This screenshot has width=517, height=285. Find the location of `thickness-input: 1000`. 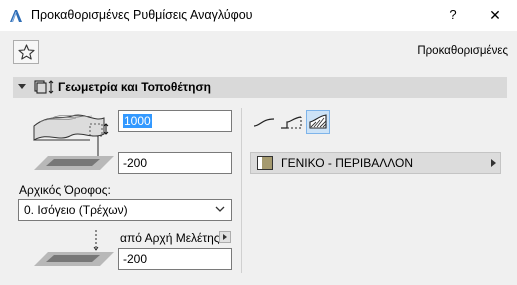

thickness-input: 1000 is located at coordinates (175, 121).